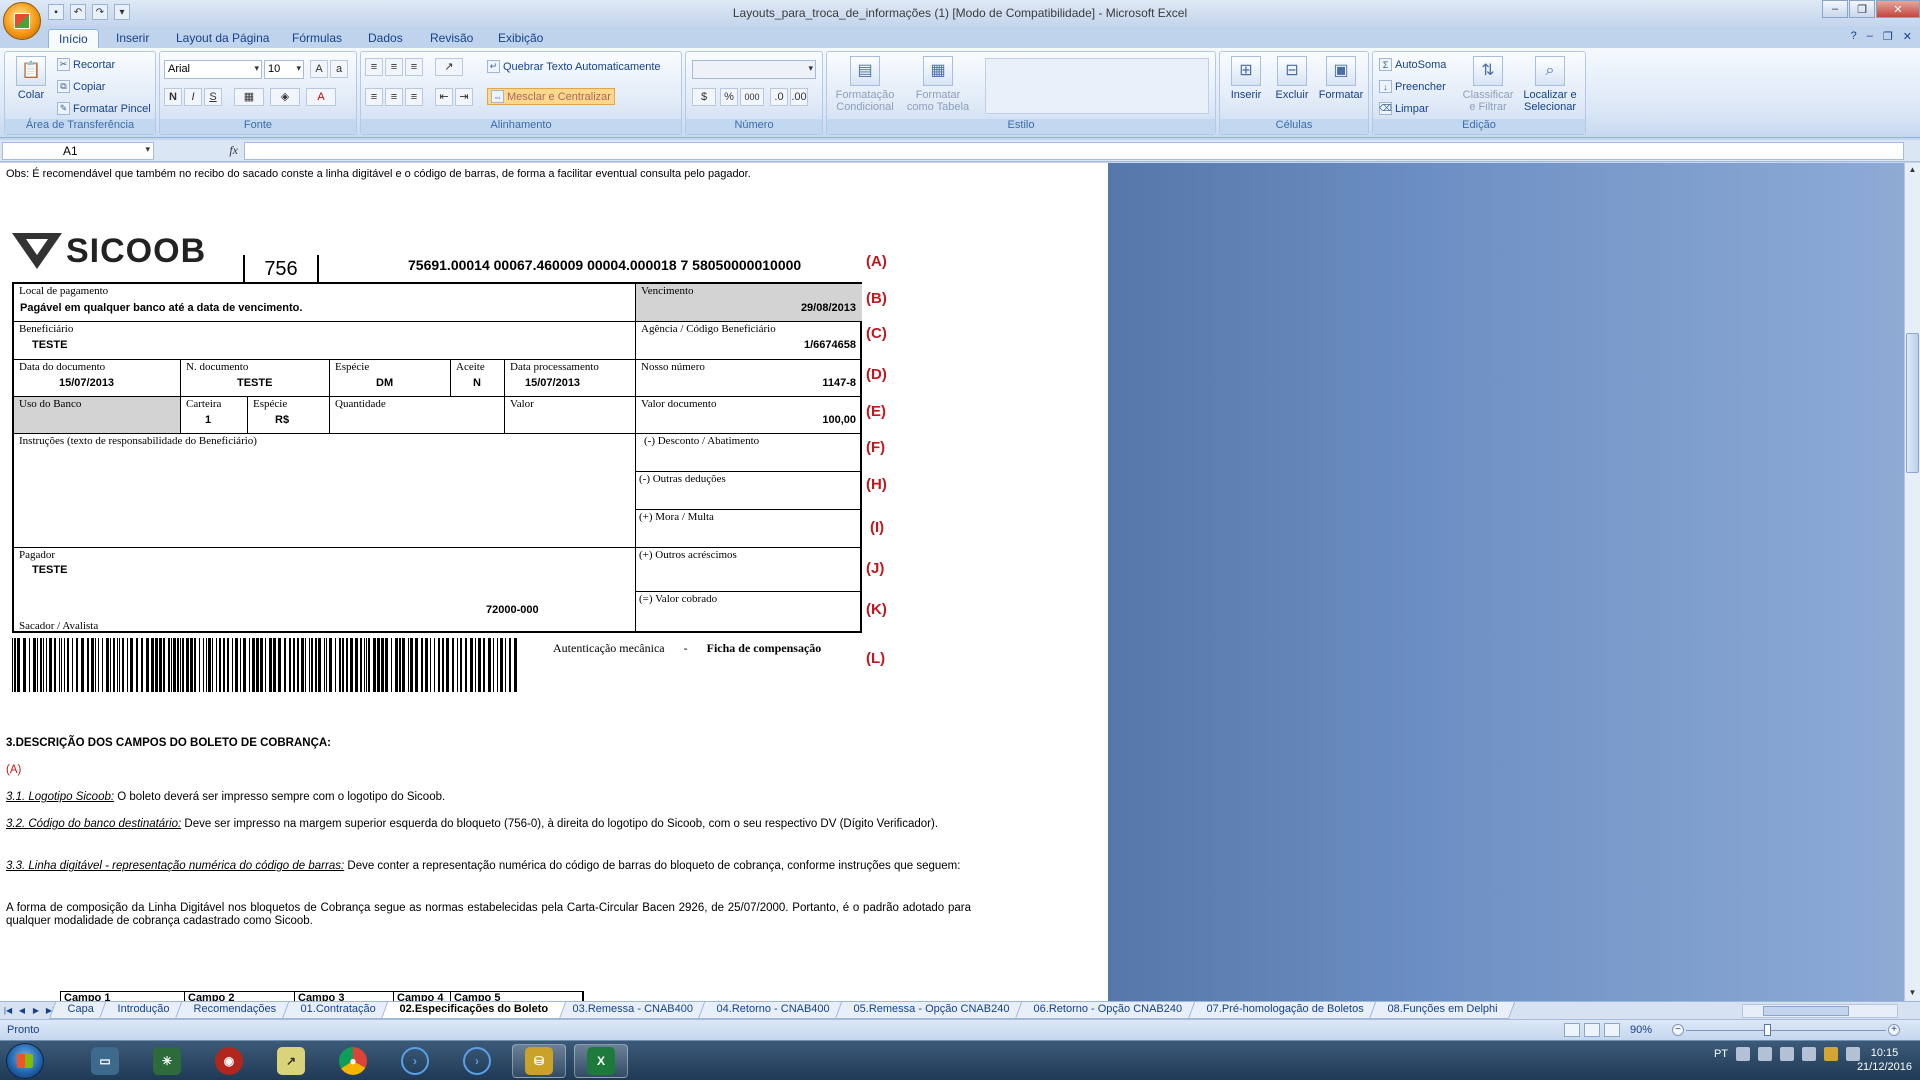 Image resolution: width=1920 pixels, height=1080 pixels. What do you see at coordinates (105, 1061) in the screenshot?
I see `taskbar-app-computer: ▭` at bounding box center [105, 1061].